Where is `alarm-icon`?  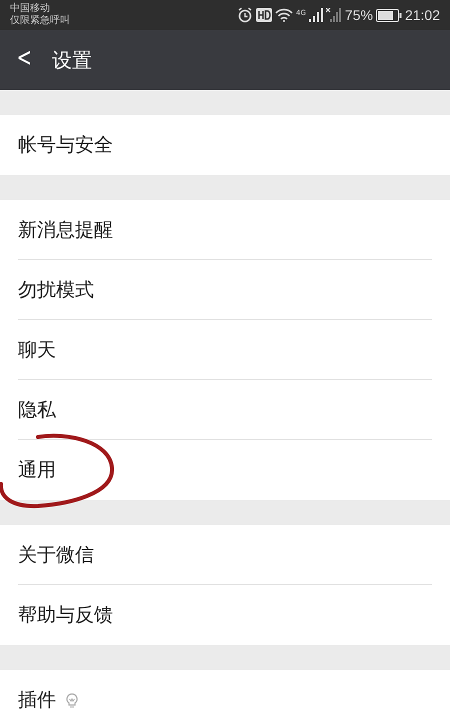 alarm-icon is located at coordinates (245, 15).